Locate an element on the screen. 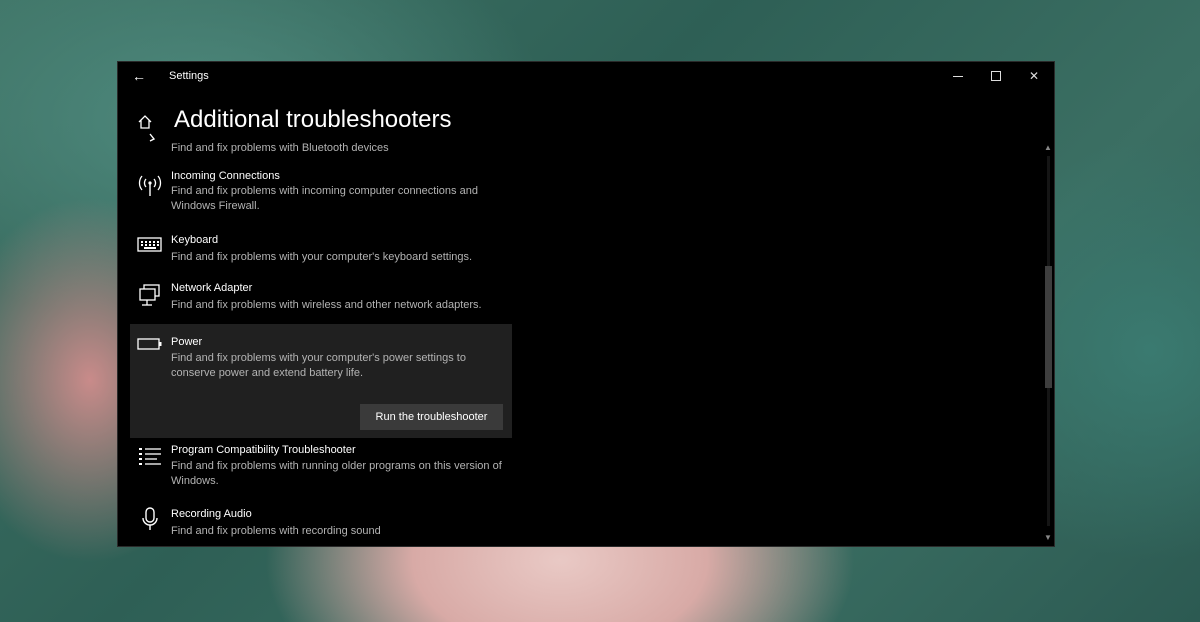  item-name: Network Adapter is located at coordinates (212, 288).